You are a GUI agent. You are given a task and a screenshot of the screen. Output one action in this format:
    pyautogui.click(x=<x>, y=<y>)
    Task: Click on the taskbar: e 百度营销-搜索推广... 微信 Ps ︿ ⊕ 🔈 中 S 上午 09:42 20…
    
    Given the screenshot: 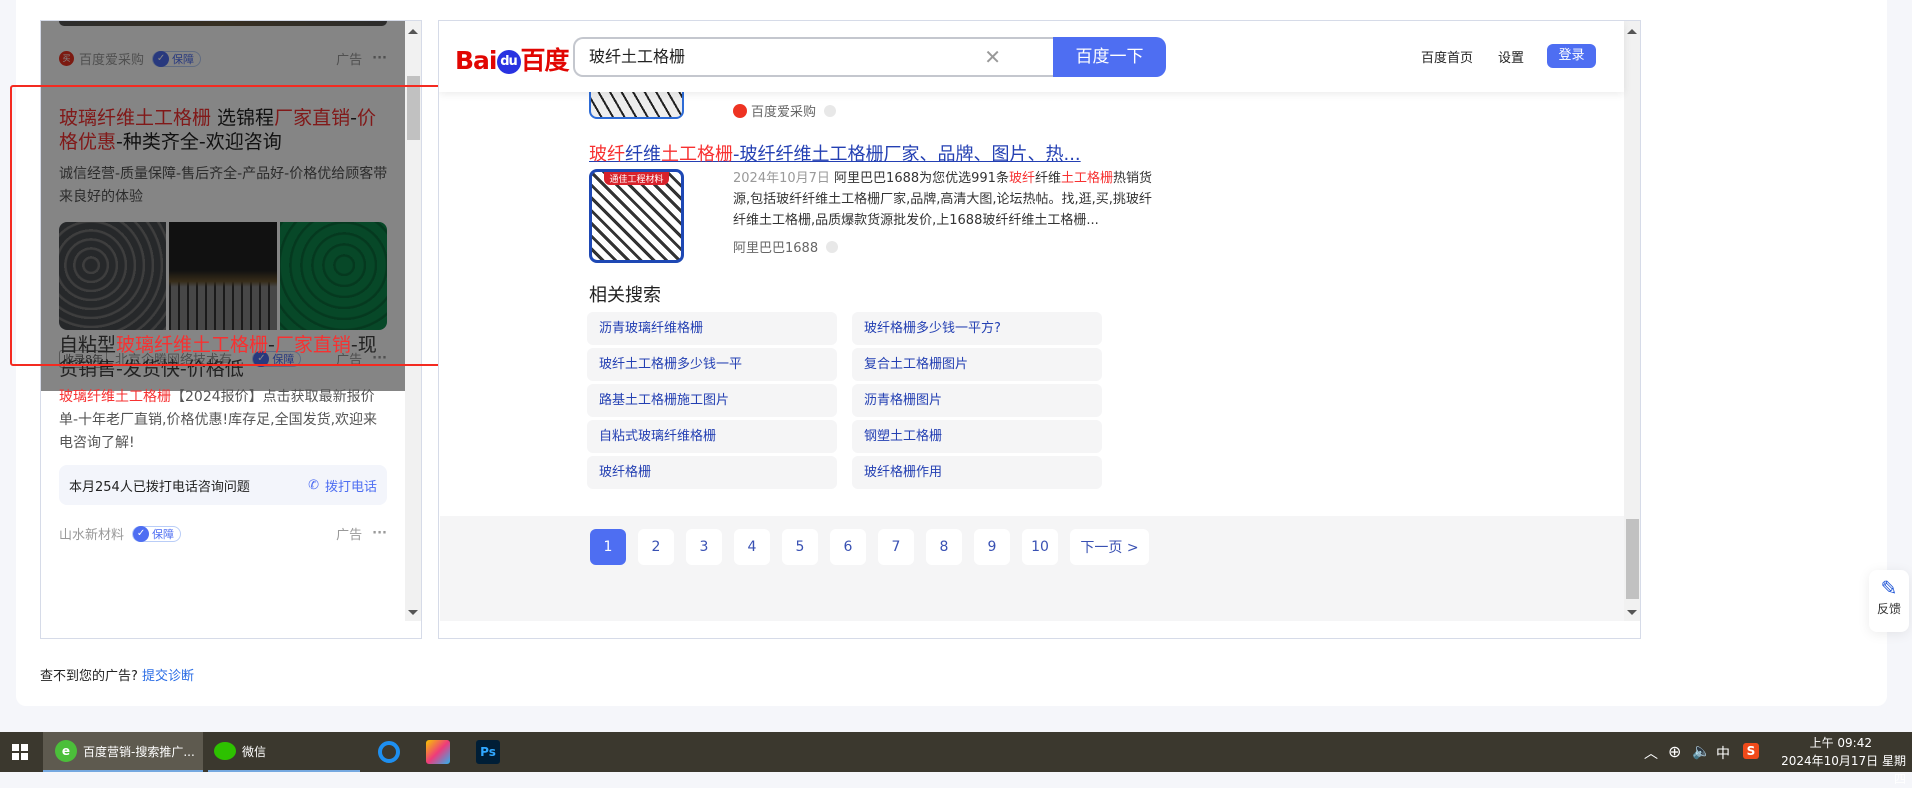 What is the action you would take?
    pyautogui.click(x=956, y=759)
    